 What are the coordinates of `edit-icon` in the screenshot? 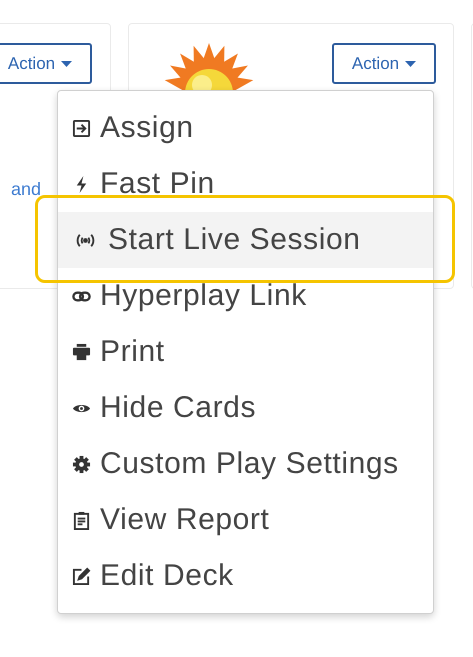 It's located at (81, 576).